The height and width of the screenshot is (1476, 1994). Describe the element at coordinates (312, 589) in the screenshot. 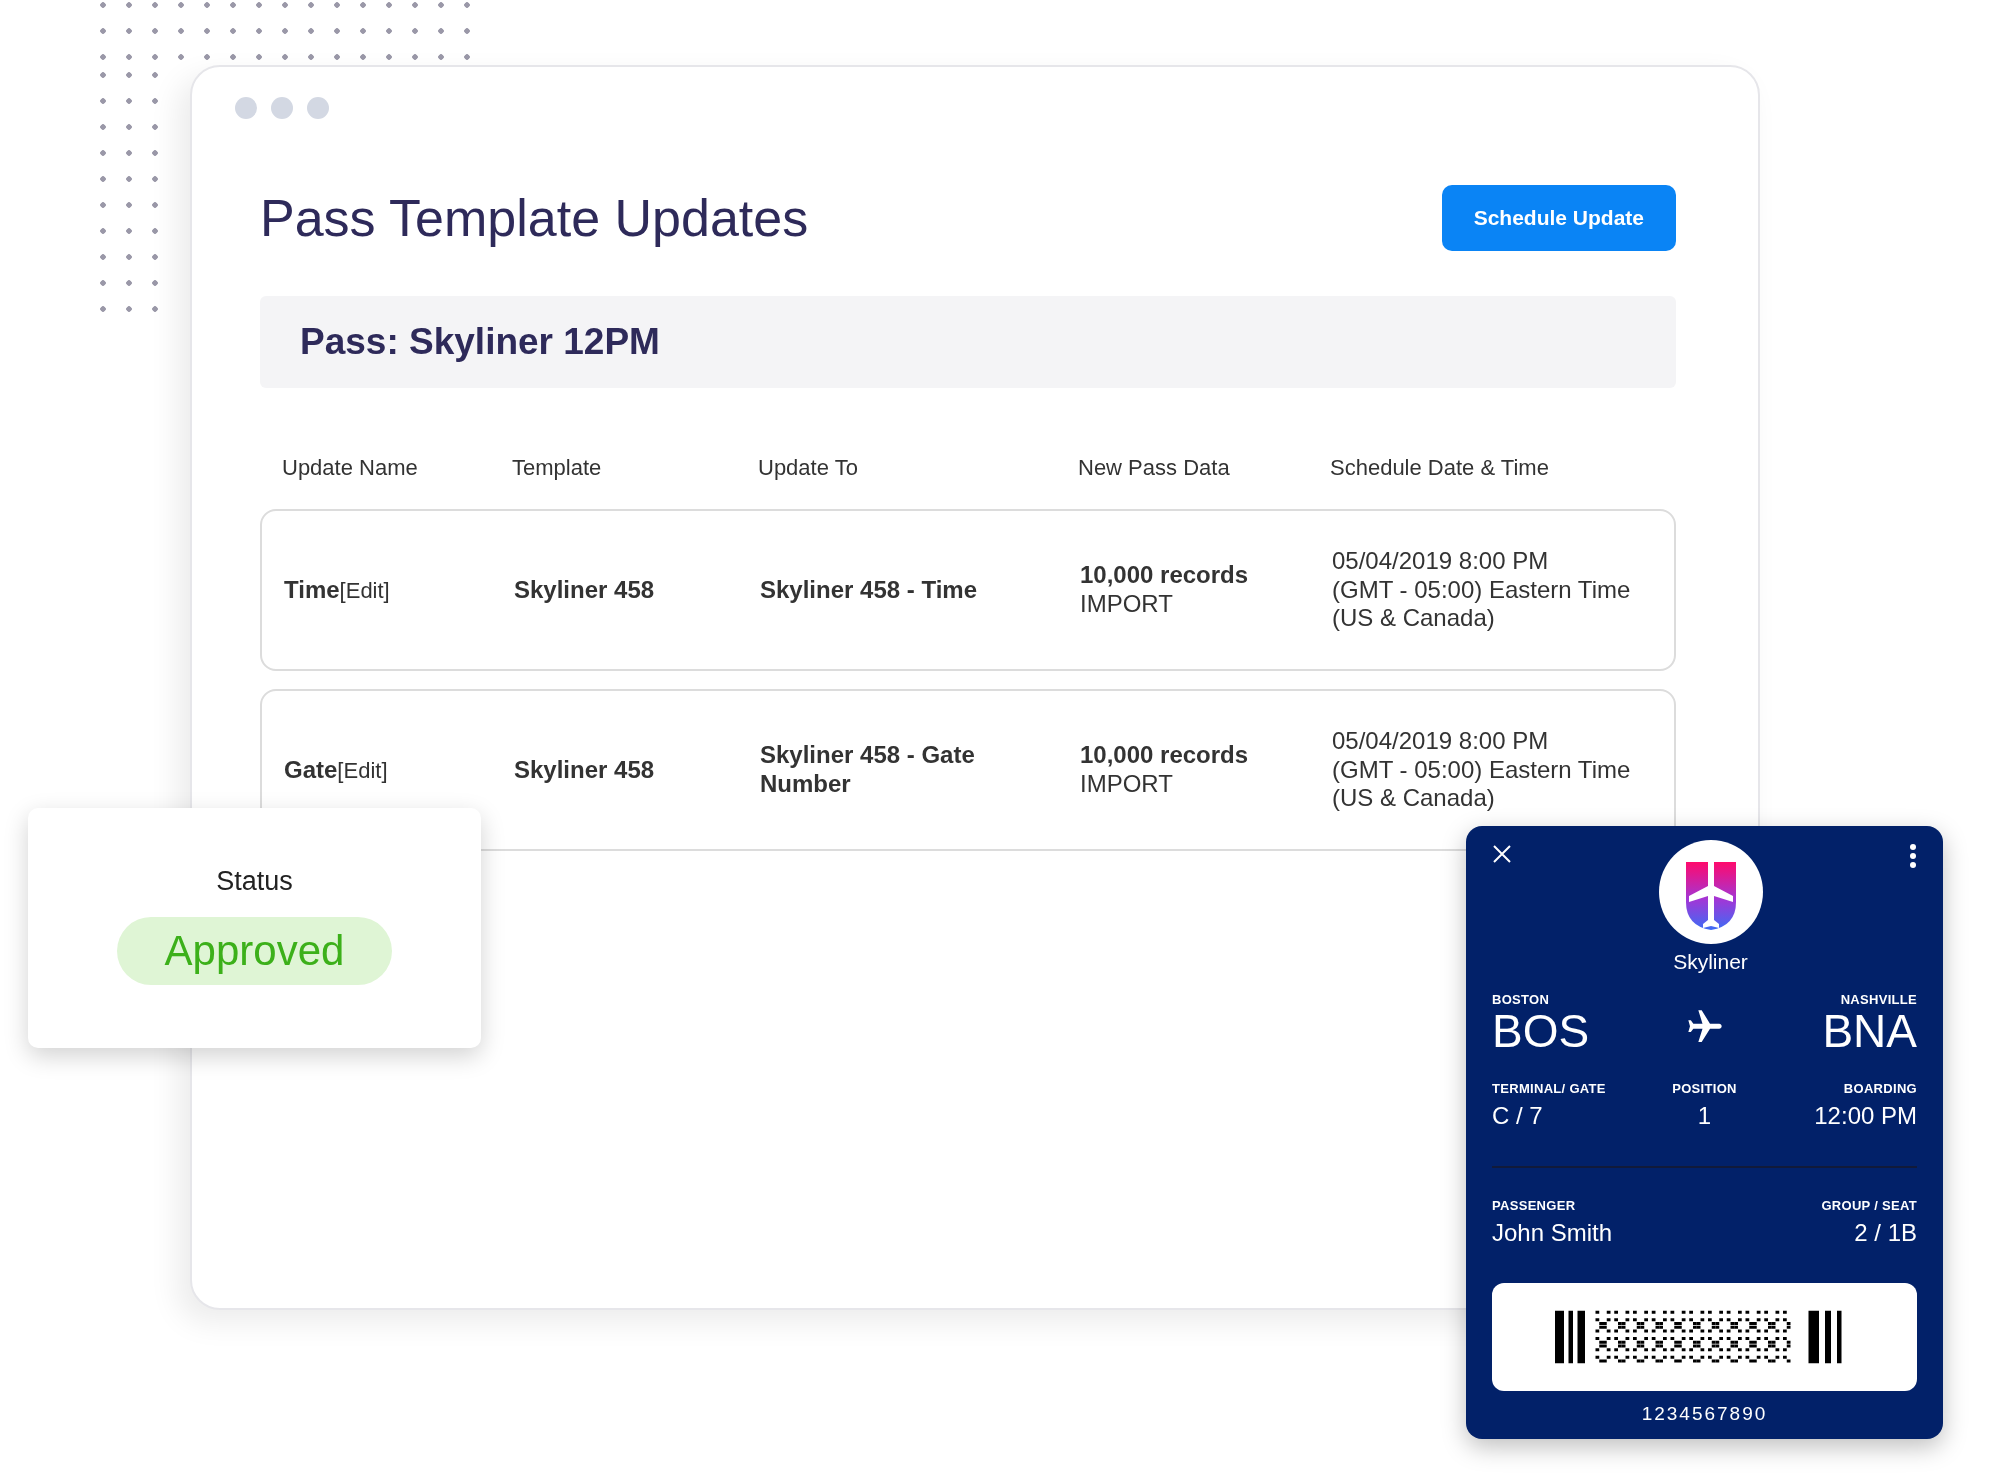

I see `update-name: Time` at that location.